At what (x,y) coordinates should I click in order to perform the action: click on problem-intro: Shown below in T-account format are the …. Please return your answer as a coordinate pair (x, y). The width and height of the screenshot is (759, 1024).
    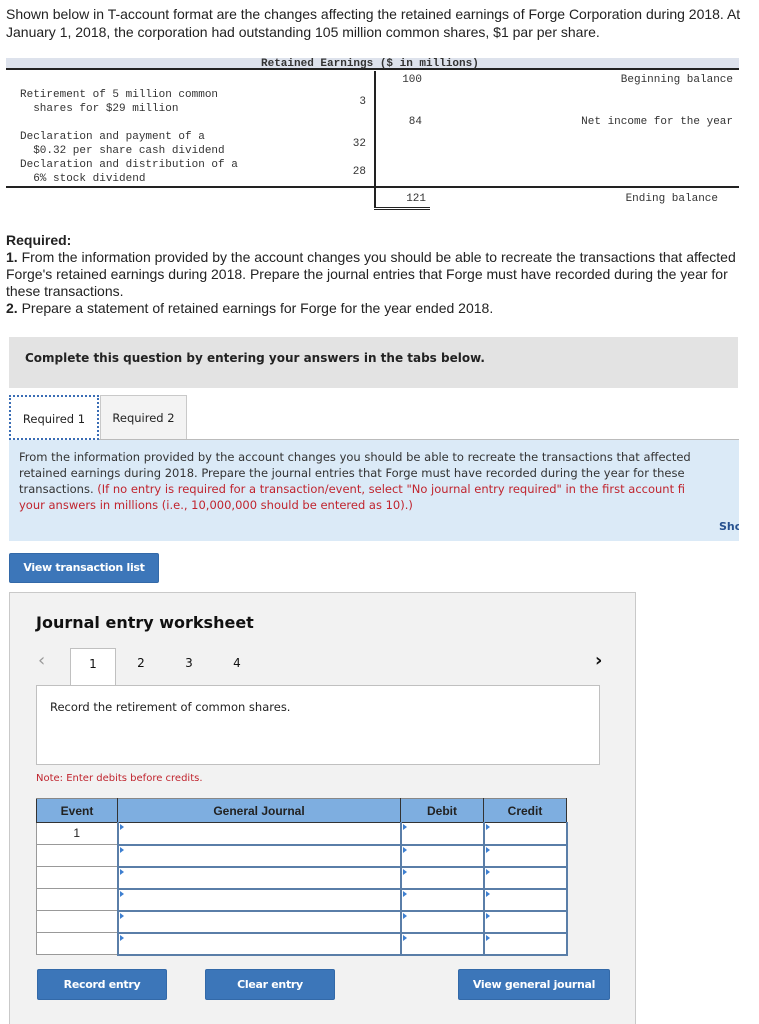
    Looking at the image, I should click on (373, 23).